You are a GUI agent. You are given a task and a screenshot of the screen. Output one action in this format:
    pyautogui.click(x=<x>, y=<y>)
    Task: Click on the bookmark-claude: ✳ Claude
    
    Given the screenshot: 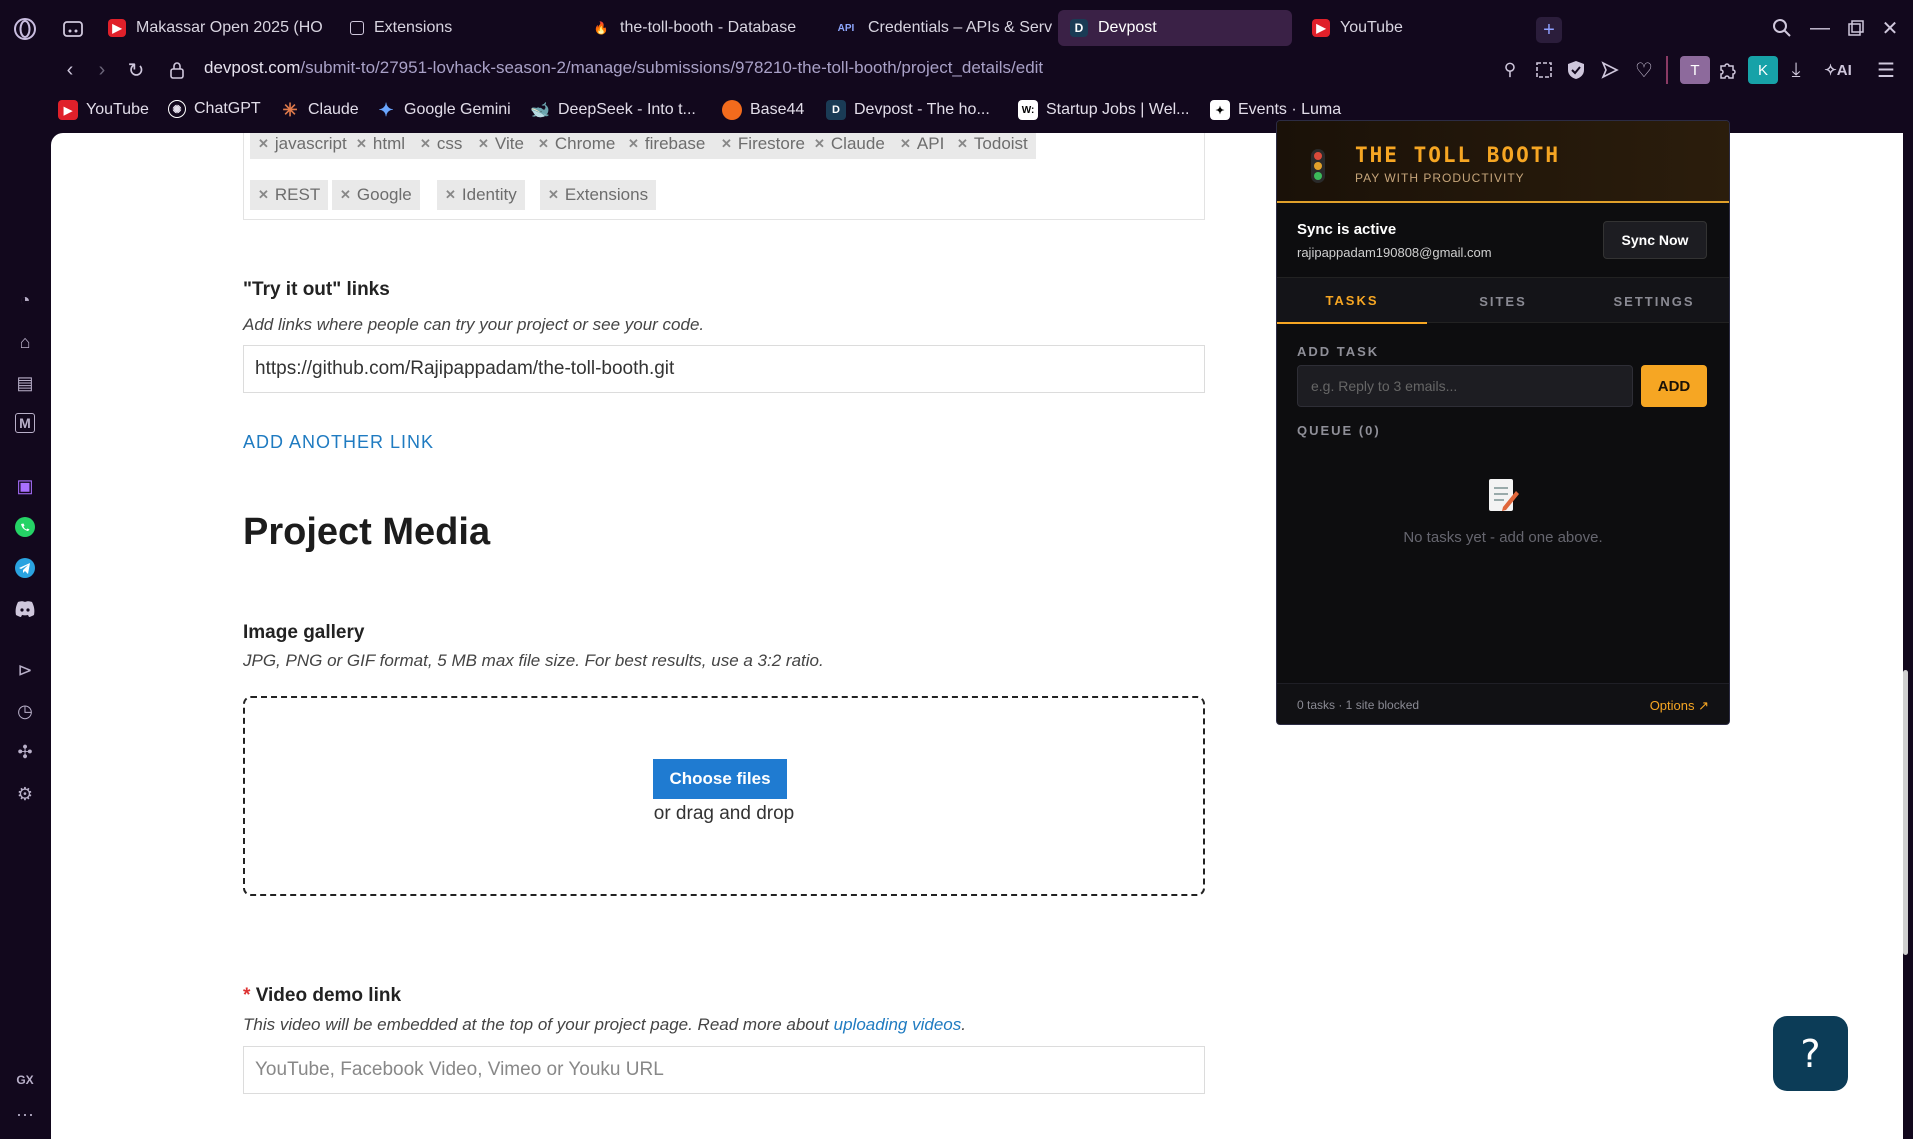 What is the action you would take?
    pyautogui.click(x=319, y=110)
    